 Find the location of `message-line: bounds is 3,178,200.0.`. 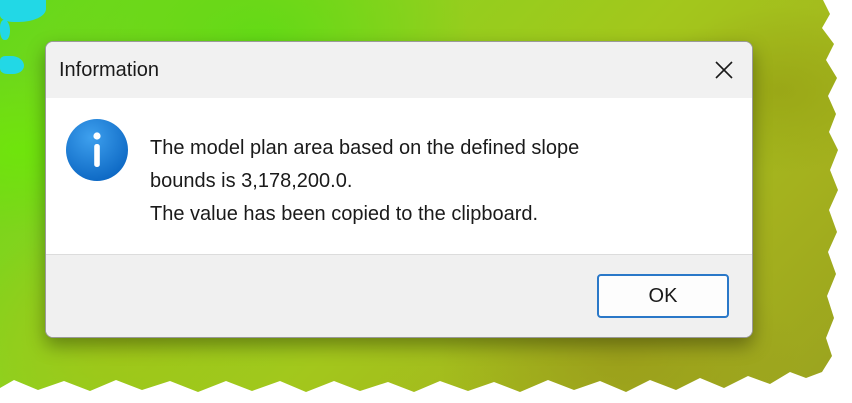

message-line: bounds is 3,178,200.0. is located at coordinates (251, 181).